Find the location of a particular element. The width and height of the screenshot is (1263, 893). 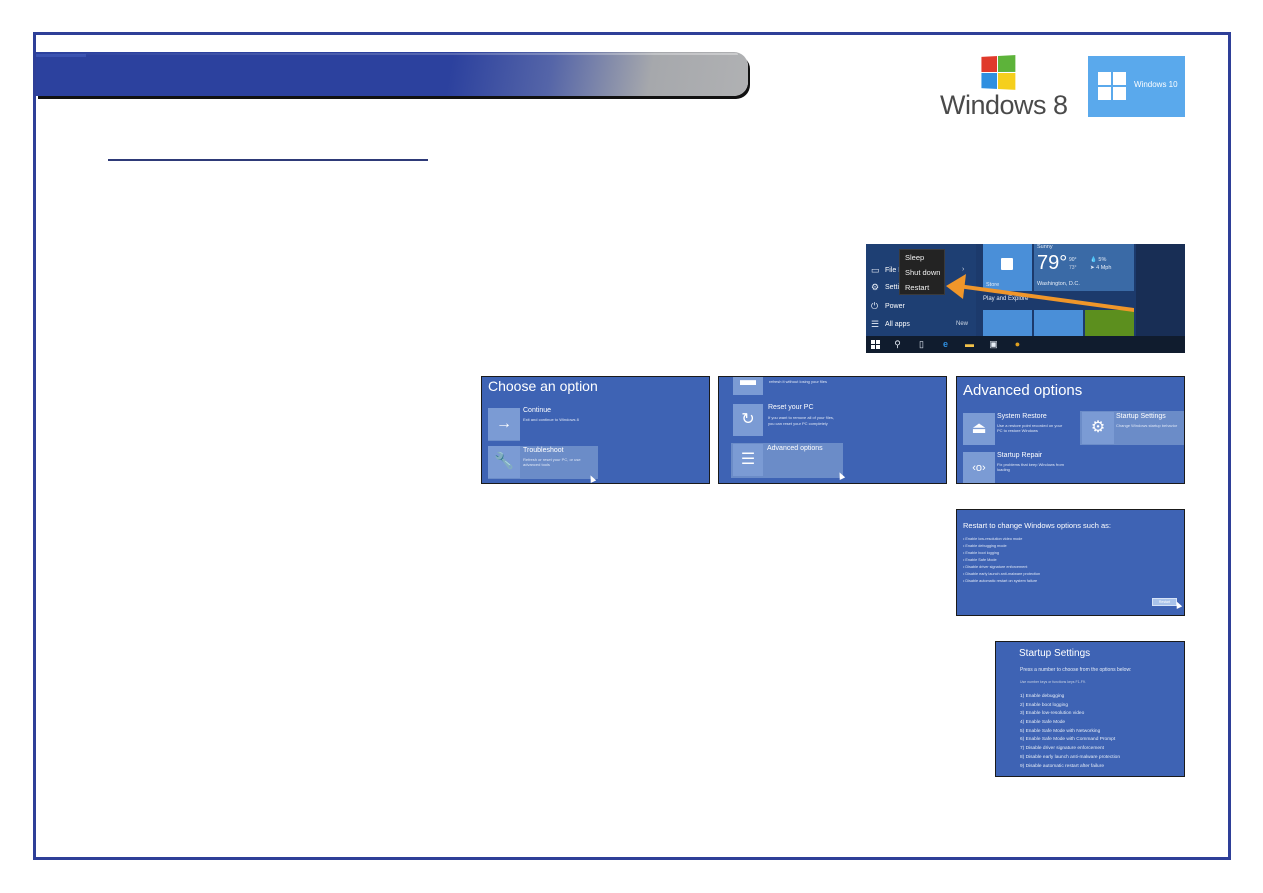

list-item: Enable low-resolution video mode is located at coordinates (1001, 539).